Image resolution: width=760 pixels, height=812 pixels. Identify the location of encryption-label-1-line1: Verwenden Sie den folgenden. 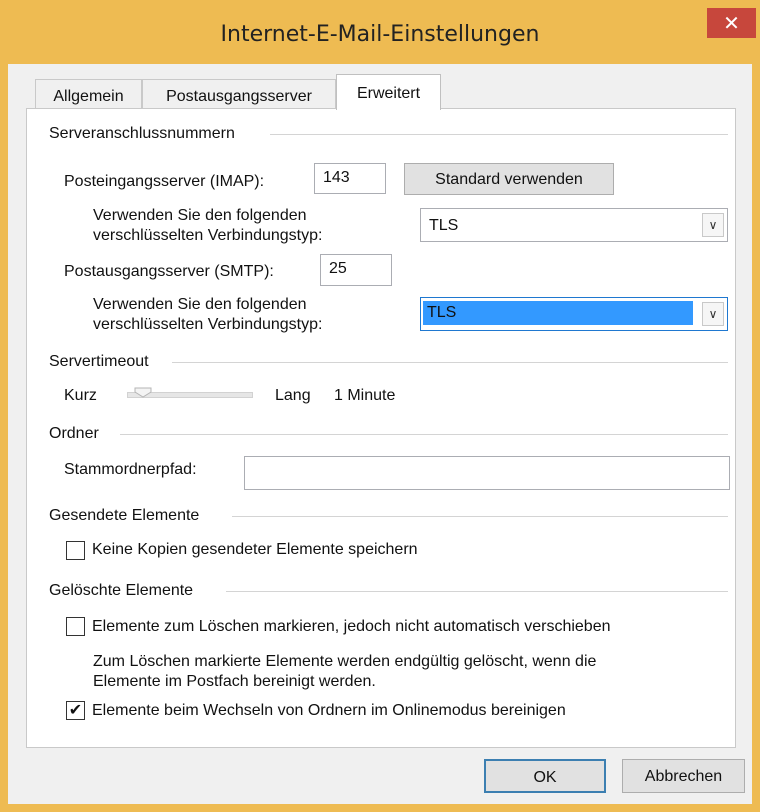
(200, 215).